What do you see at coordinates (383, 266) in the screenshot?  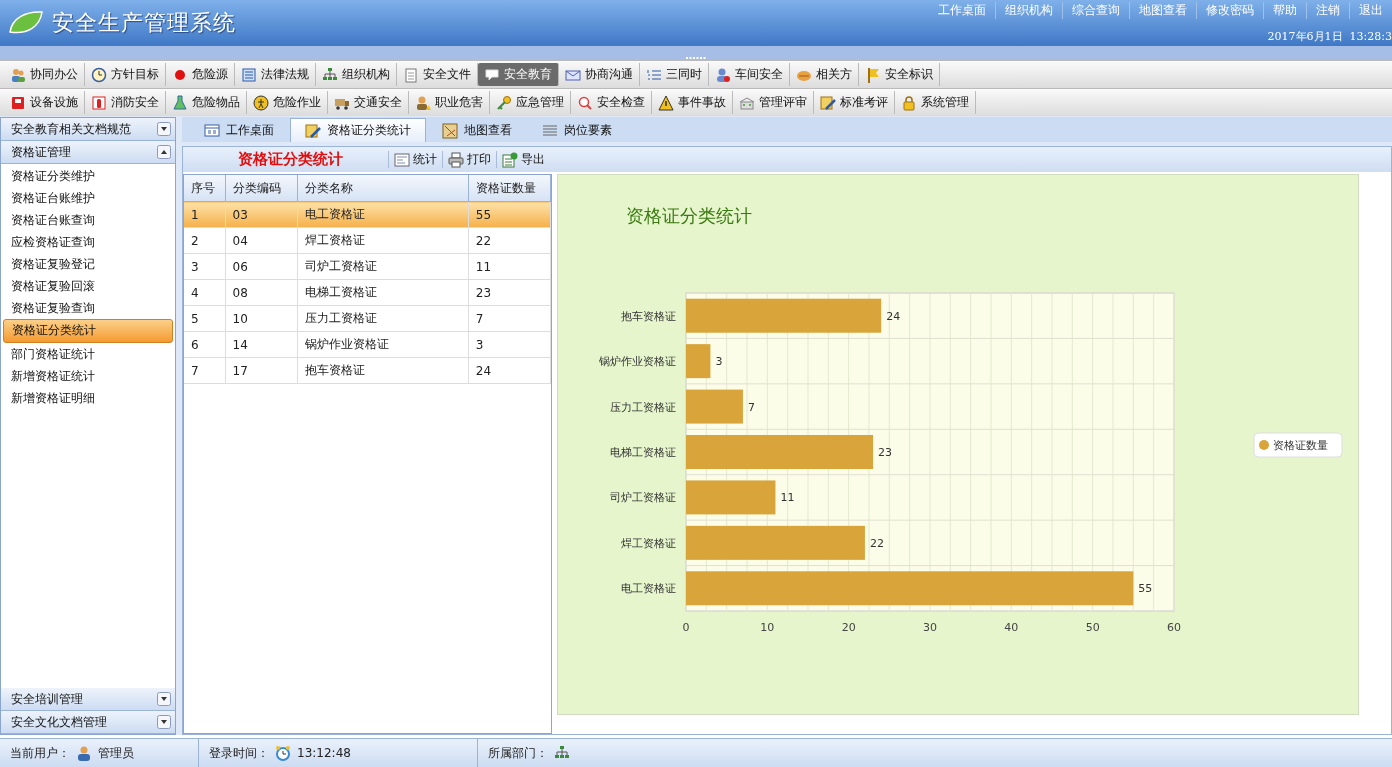 I see `table-cell: 司炉工资格证` at bounding box center [383, 266].